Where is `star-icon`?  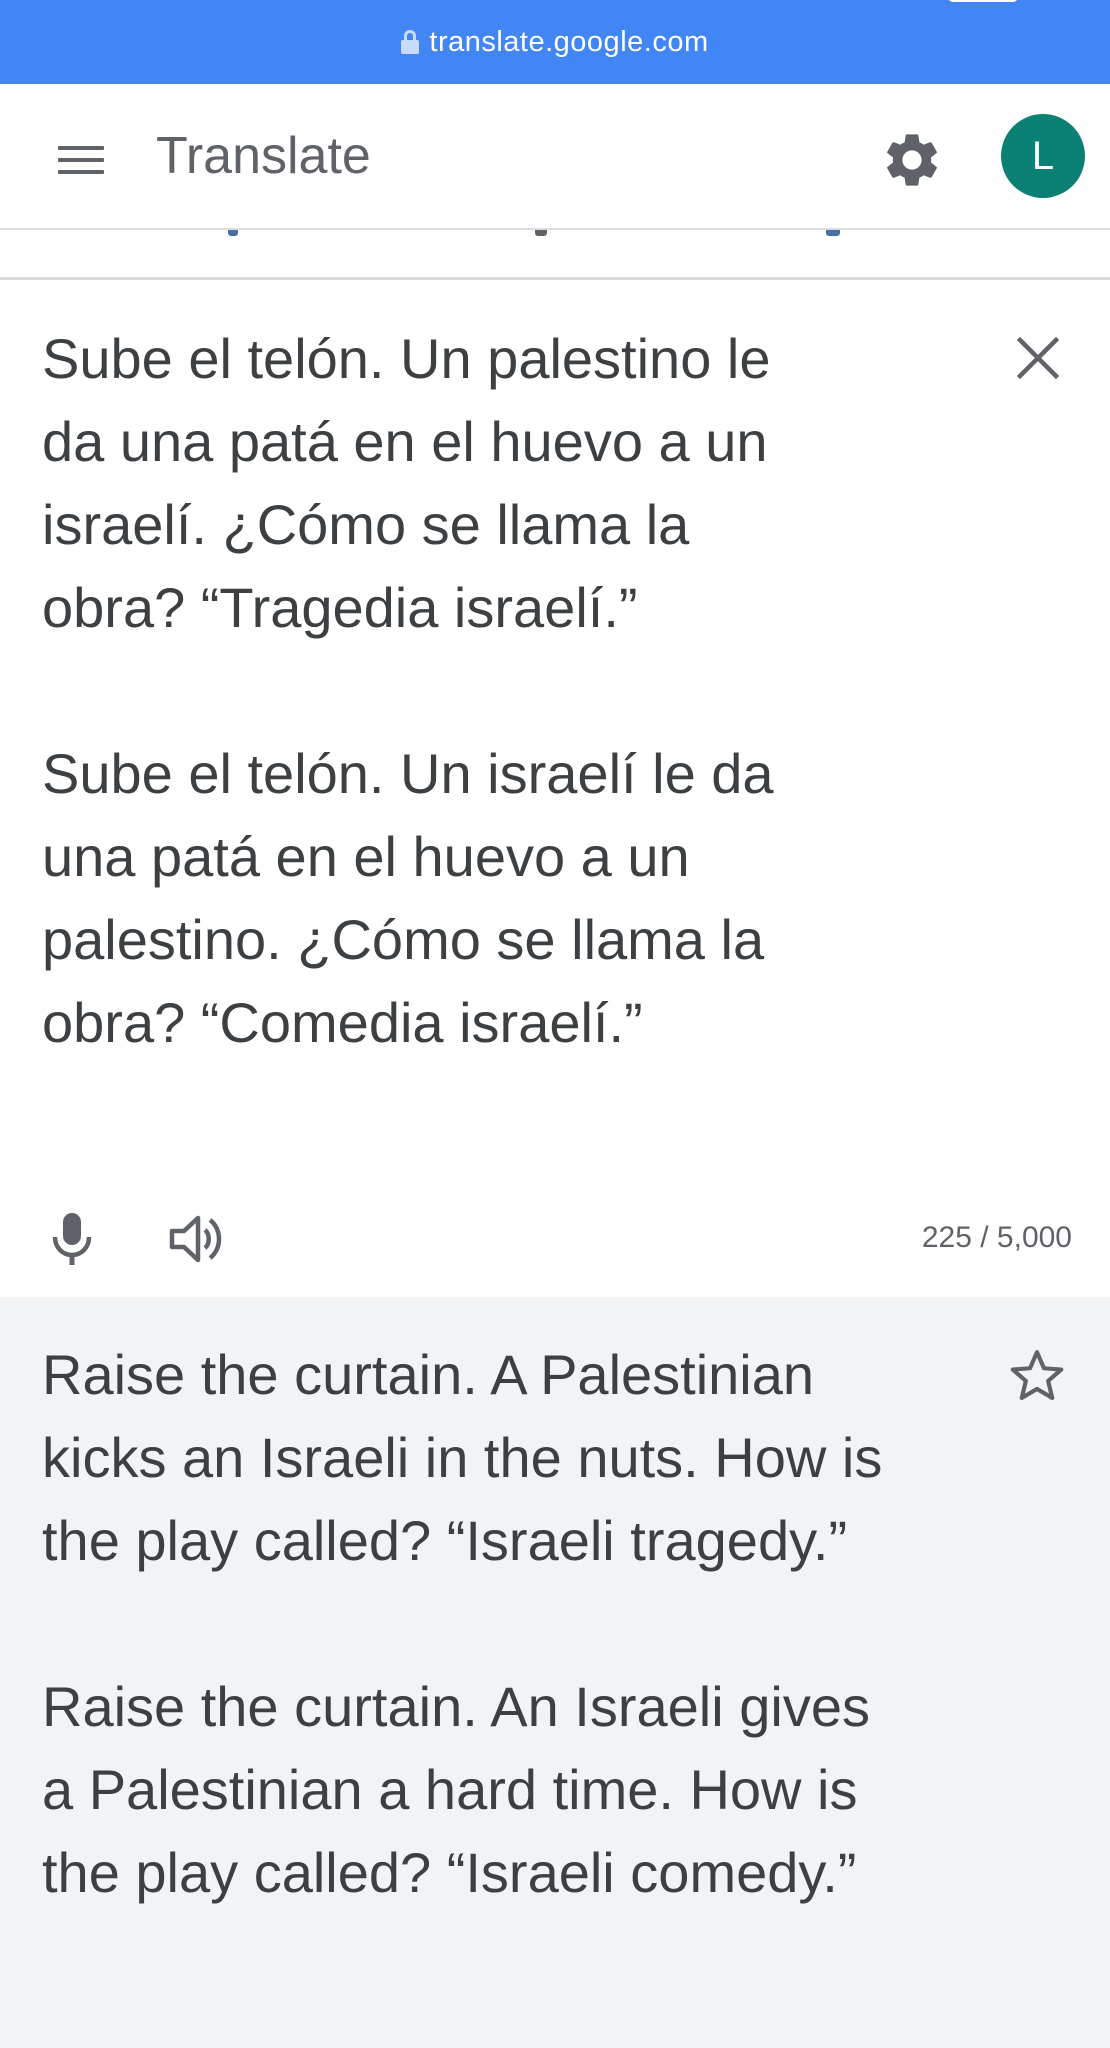
star-icon is located at coordinates (1037, 1376).